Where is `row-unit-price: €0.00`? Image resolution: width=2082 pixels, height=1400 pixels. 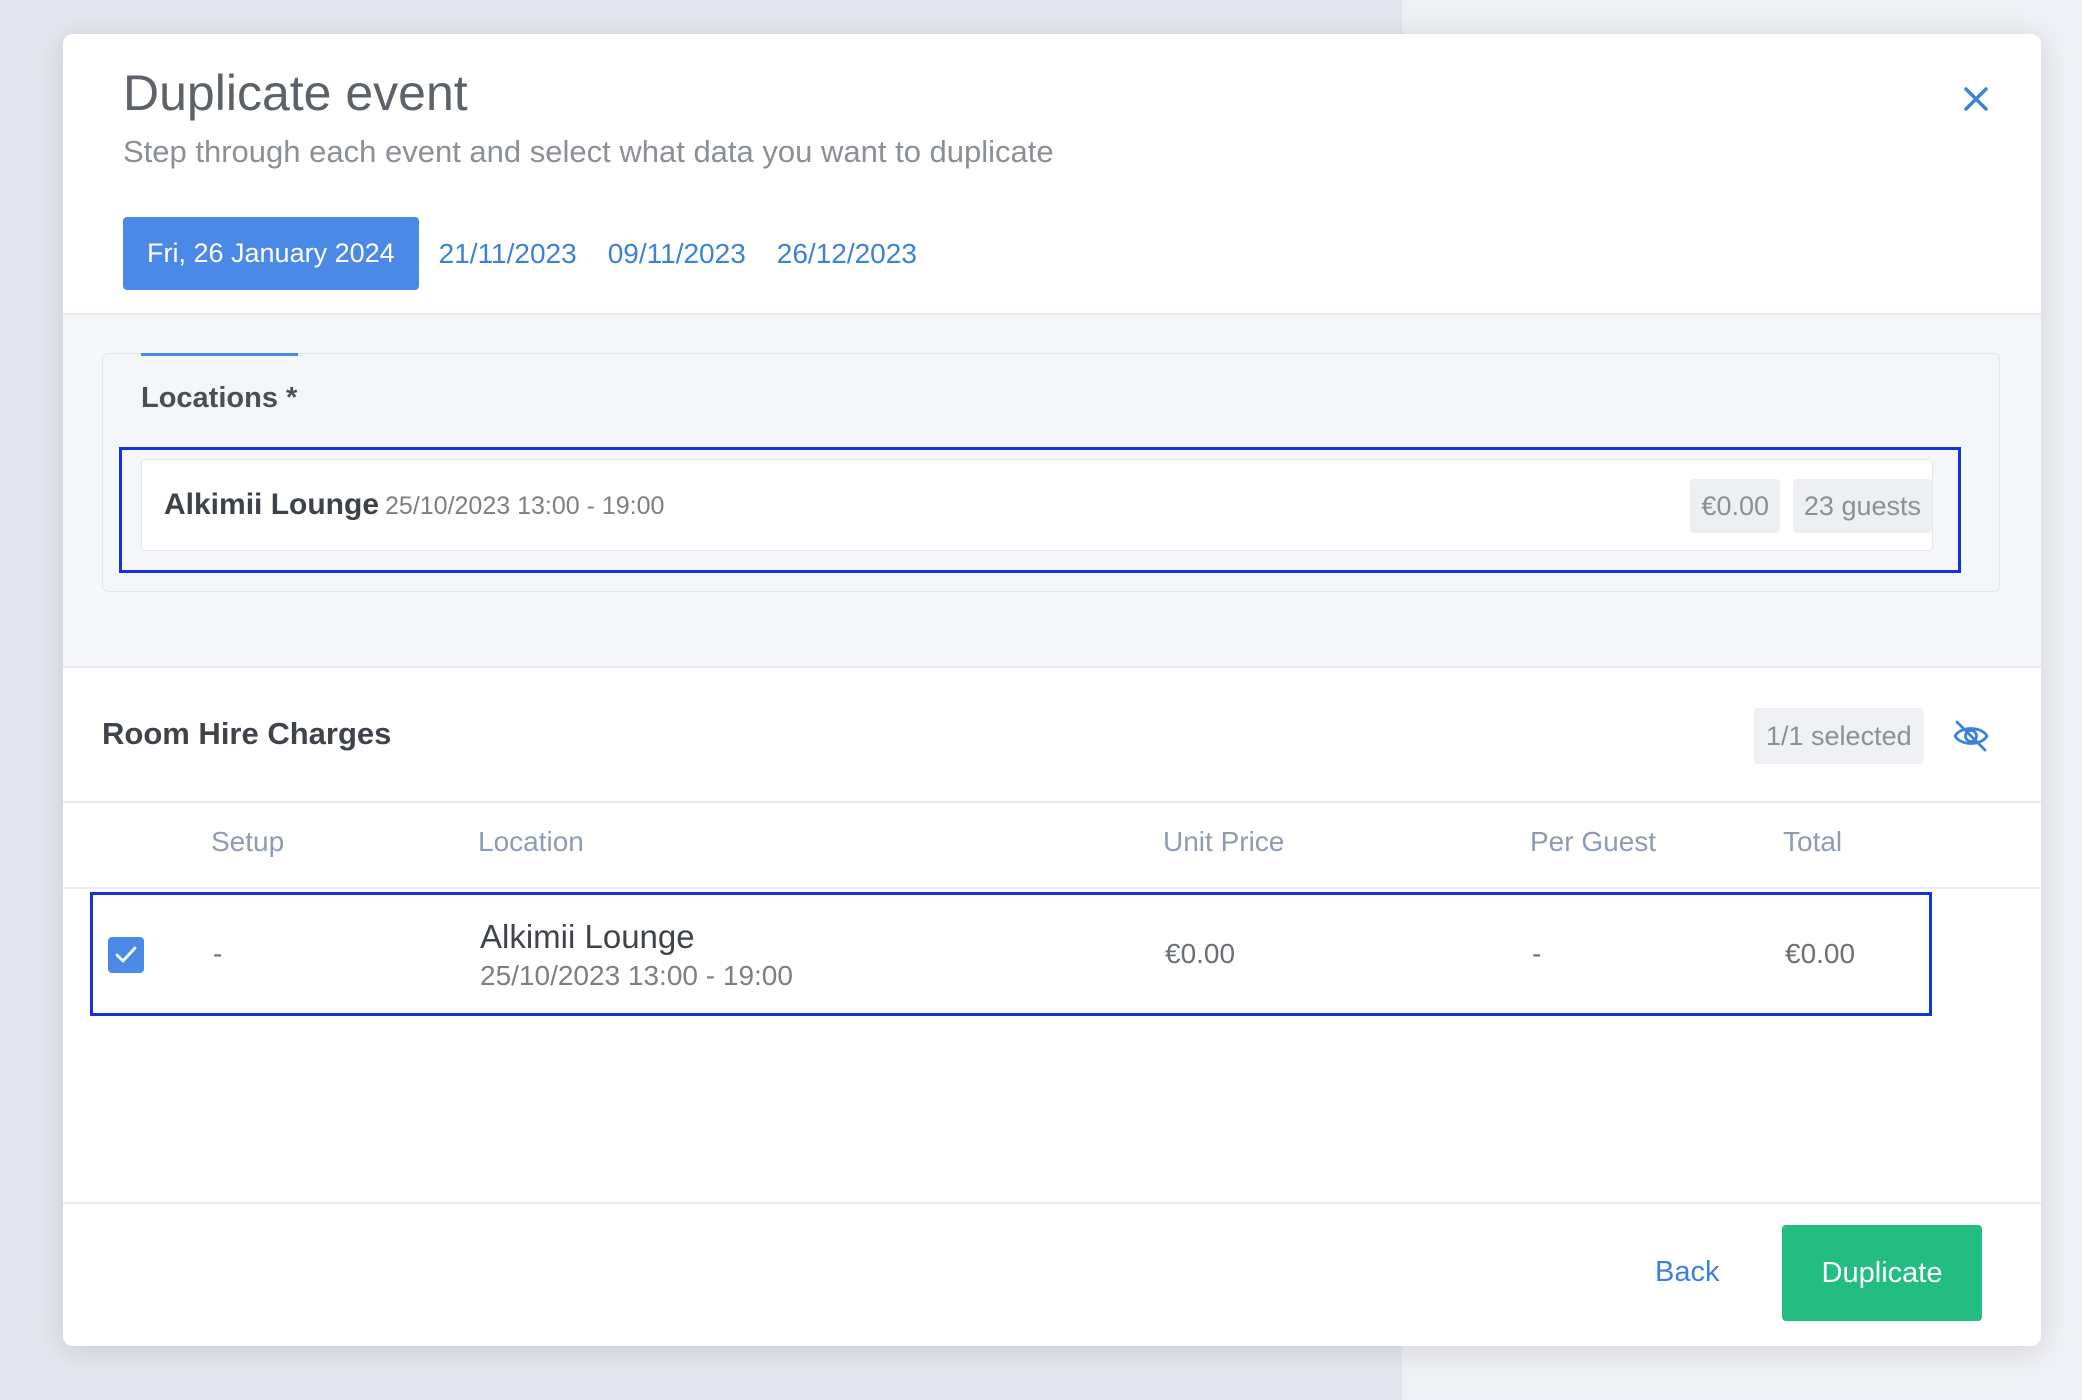
row-unit-price: €0.00 is located at coordinates (1200, 953).